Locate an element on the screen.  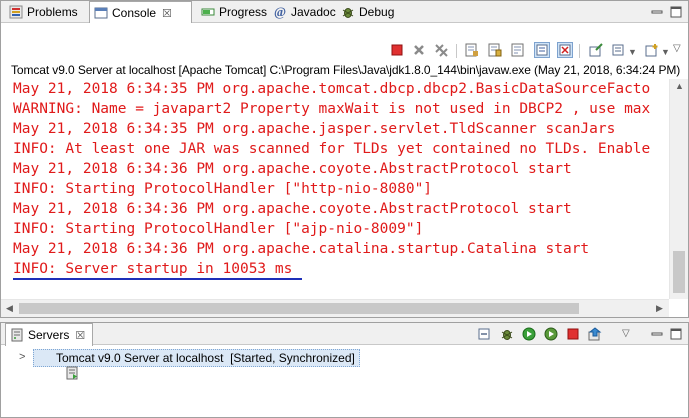
javadoc-icon: @ is located at coordinates (280, 11).